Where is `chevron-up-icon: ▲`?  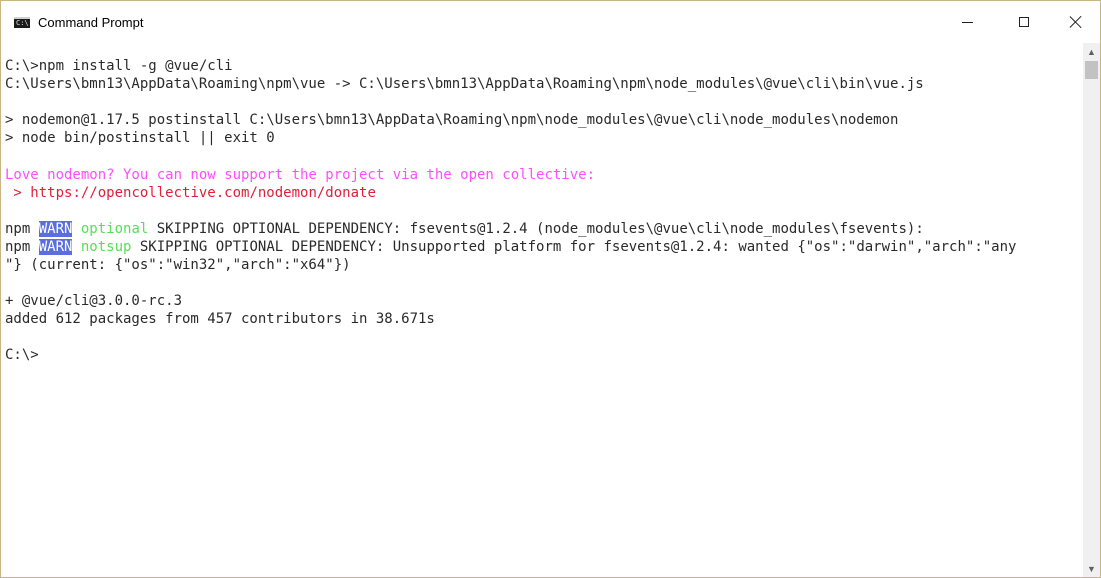
chevron-up-icon: ▲ is located at coordinates (1091, 51).